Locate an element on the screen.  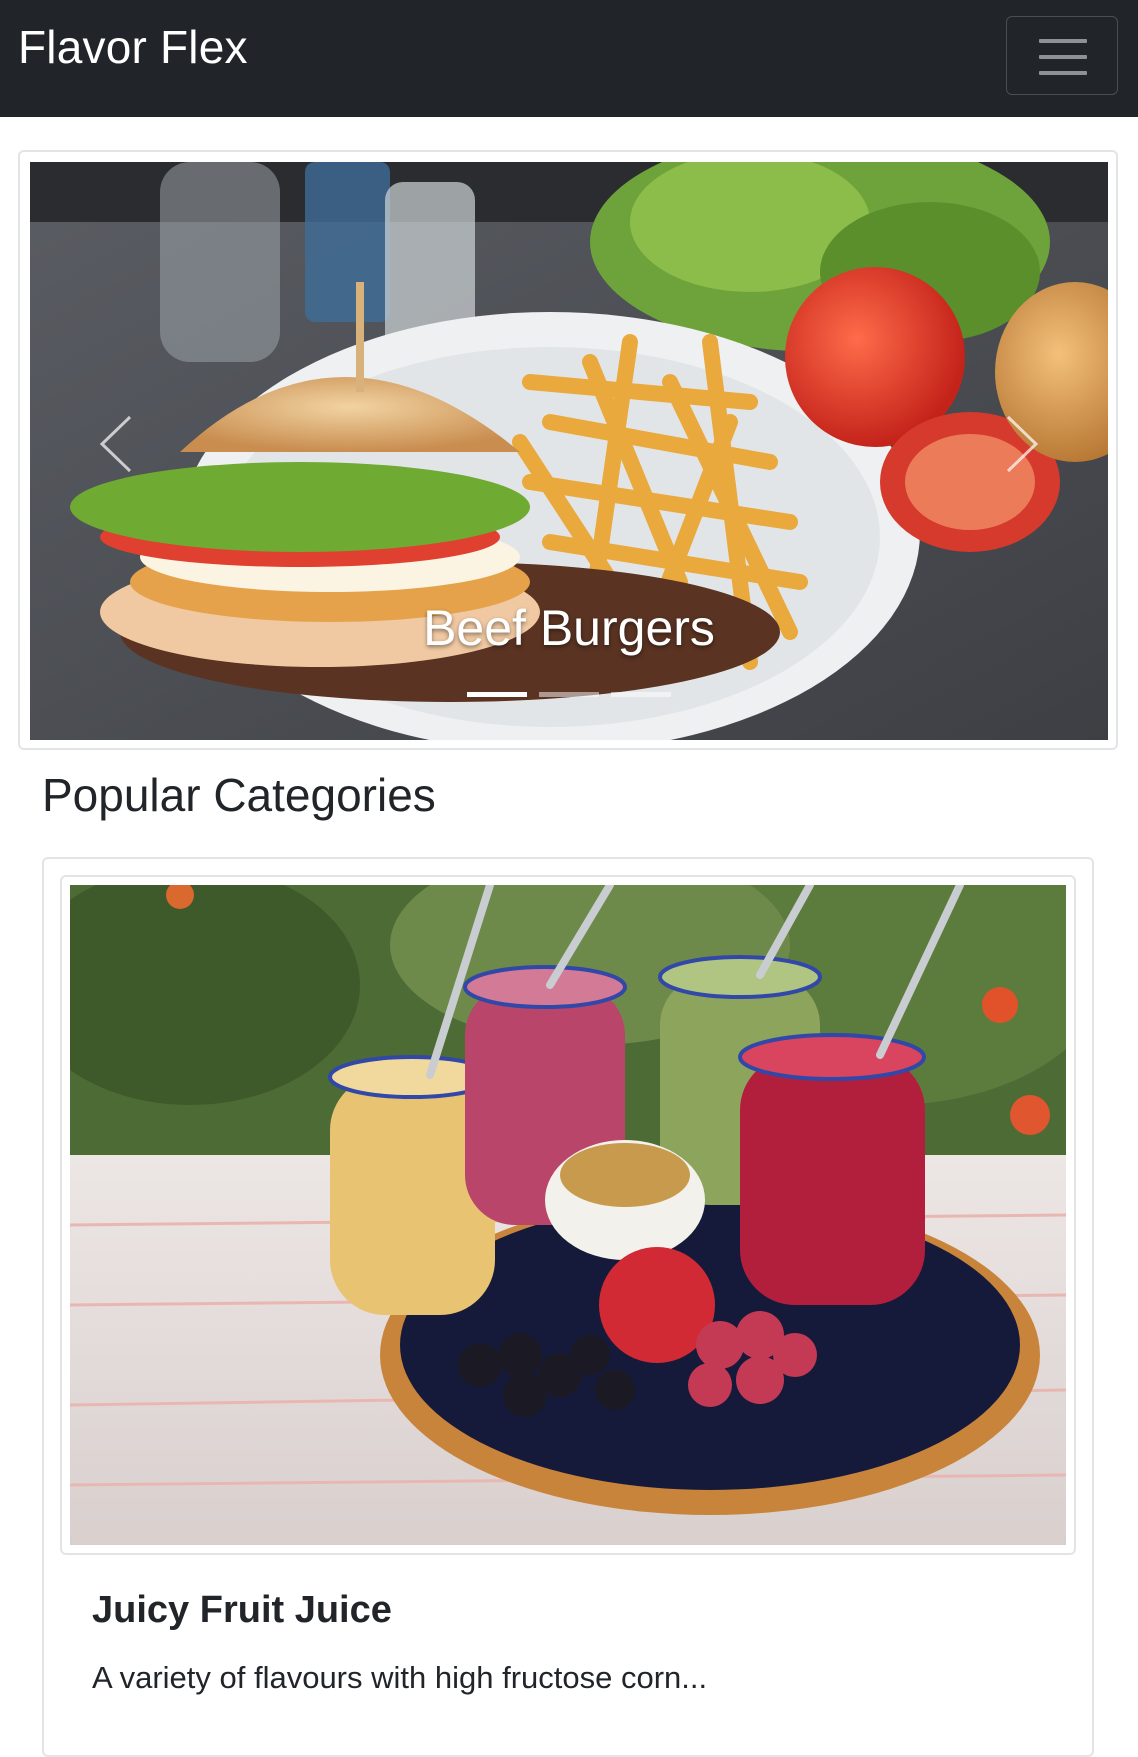
navbar-toggle-button is located at coordinates (1062, 55).